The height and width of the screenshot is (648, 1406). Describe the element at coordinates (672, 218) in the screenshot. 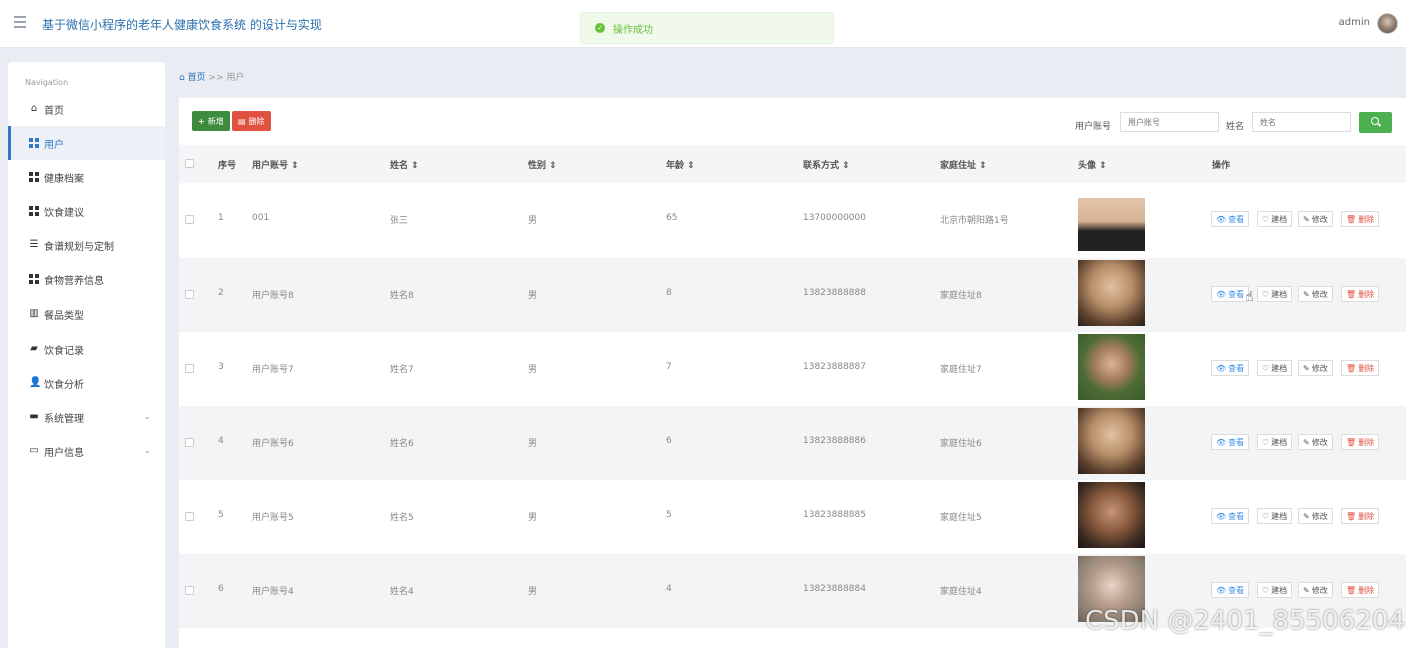

I see `cell-age: 65` at that location.